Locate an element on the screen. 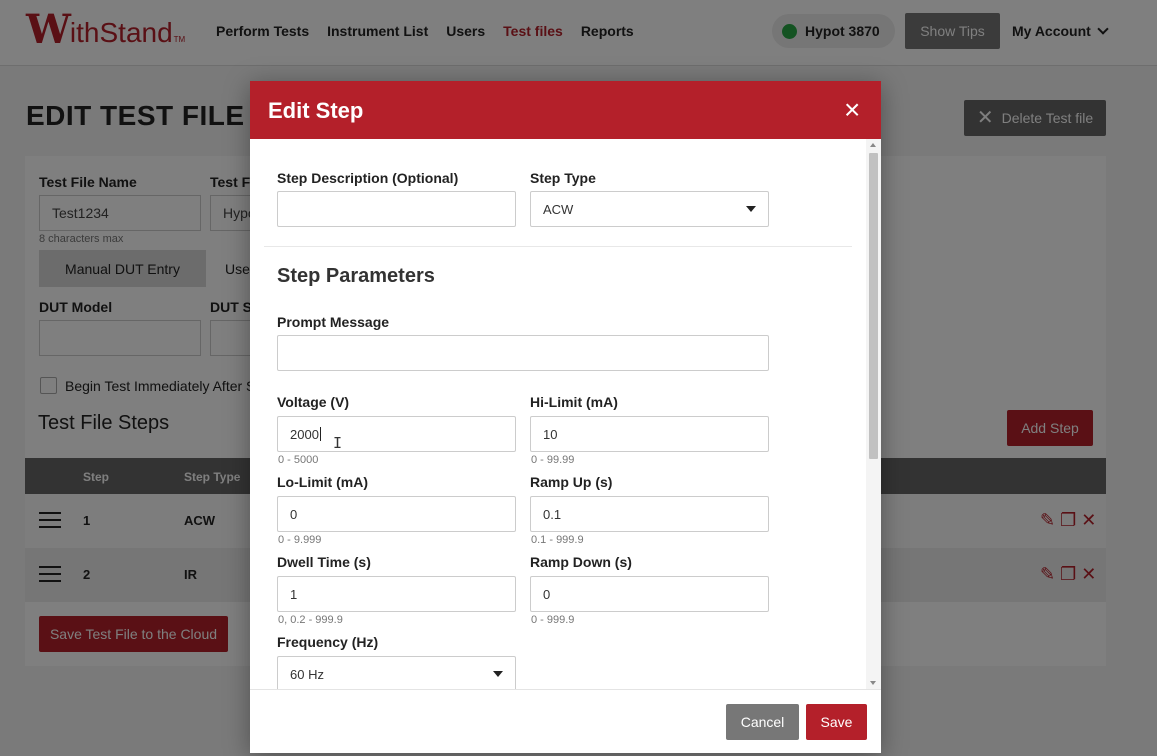 Image resolution: width=1157 pixels, height=756 pixels. step-description-input is located at coordinates (396, 209).